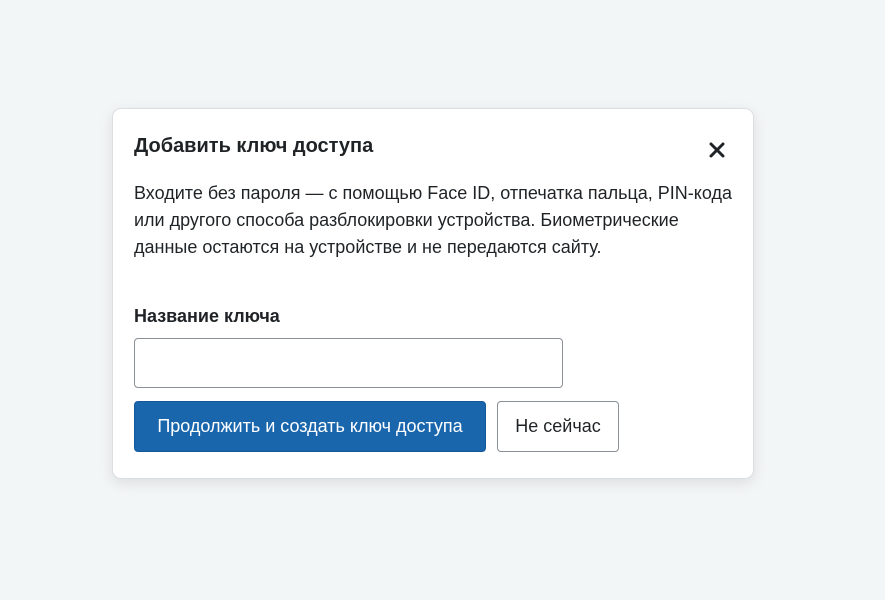 This screenshot has height=600, width=885. Describe the element at coordinates (207, 316) in the screenshot. I see `key-name-label: Название ключа` at that location.